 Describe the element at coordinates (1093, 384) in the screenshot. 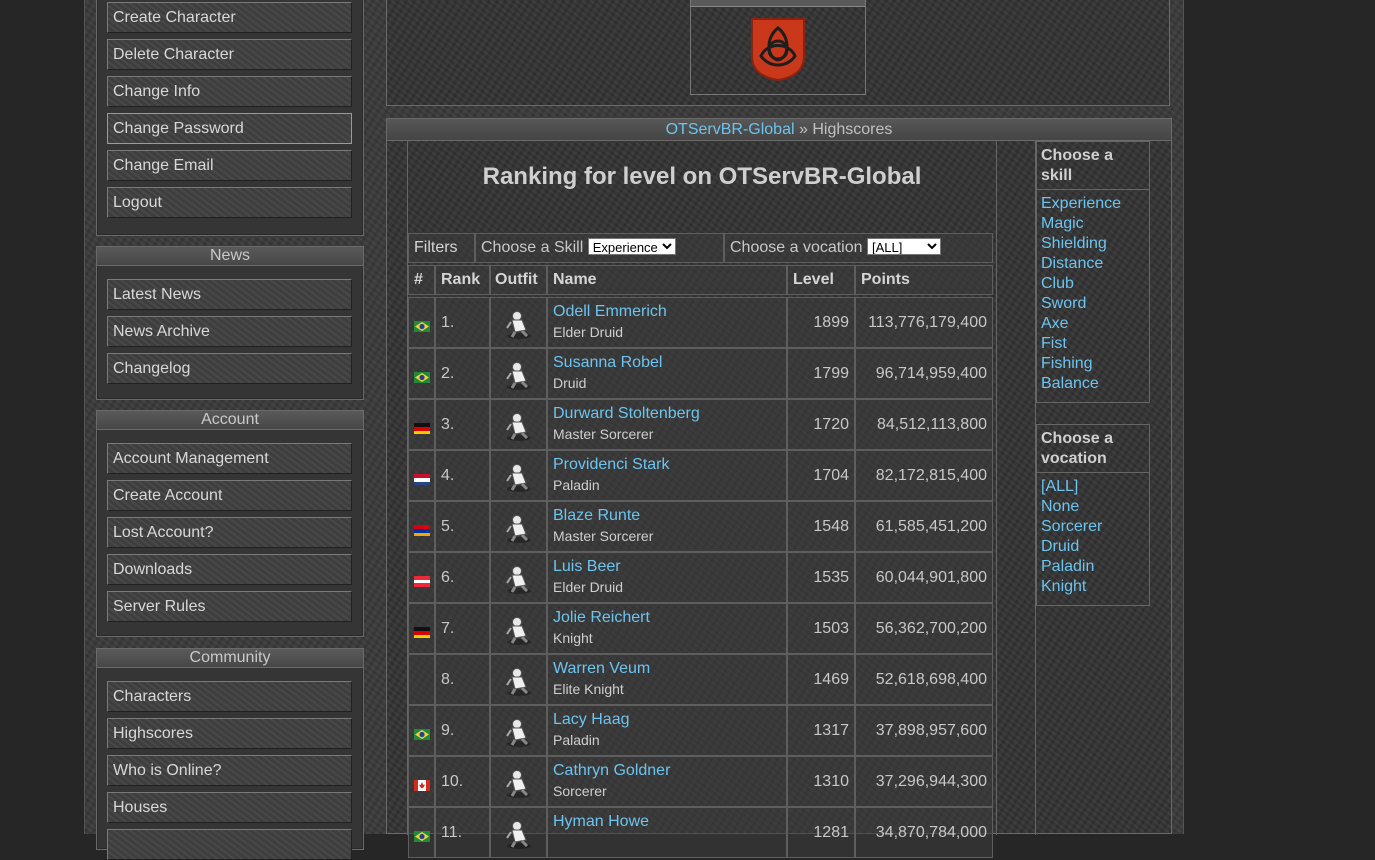

I see `skill-option-link: Balance` at that location.